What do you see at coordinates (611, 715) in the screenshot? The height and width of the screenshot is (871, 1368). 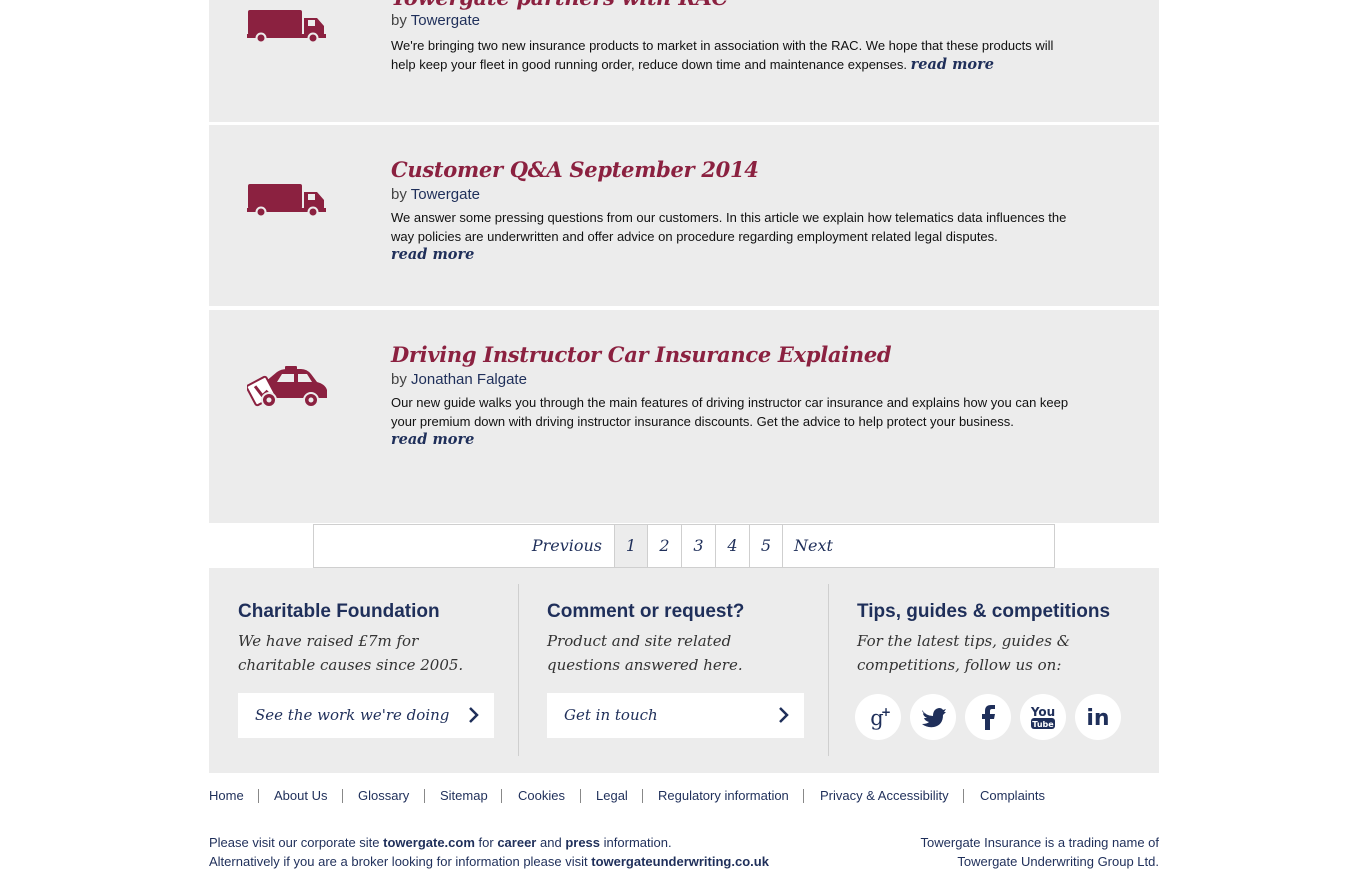 I see `get-in-touch-button-label: Get in touch` at bounding box center [611, 715].